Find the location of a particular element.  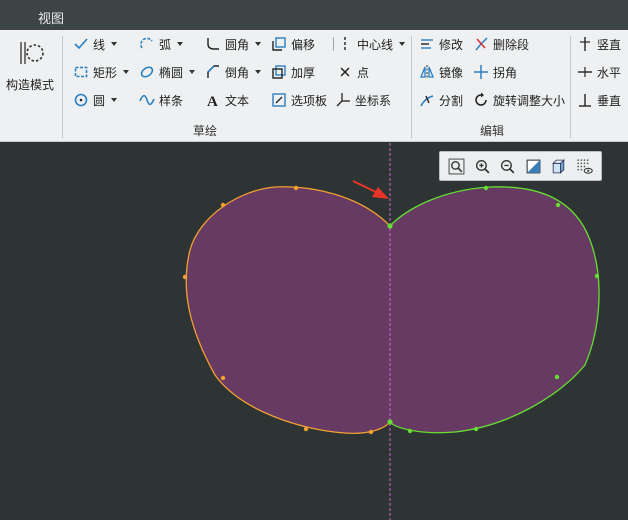

fillet-icon is located at coordinates (213, 44).